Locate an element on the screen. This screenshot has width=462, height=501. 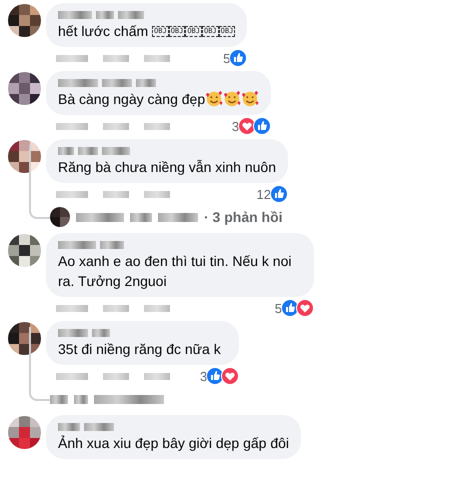
comment-text: Răng bà chưa niềng vẫn xinh nuôn is located at coordinates (167, 167).